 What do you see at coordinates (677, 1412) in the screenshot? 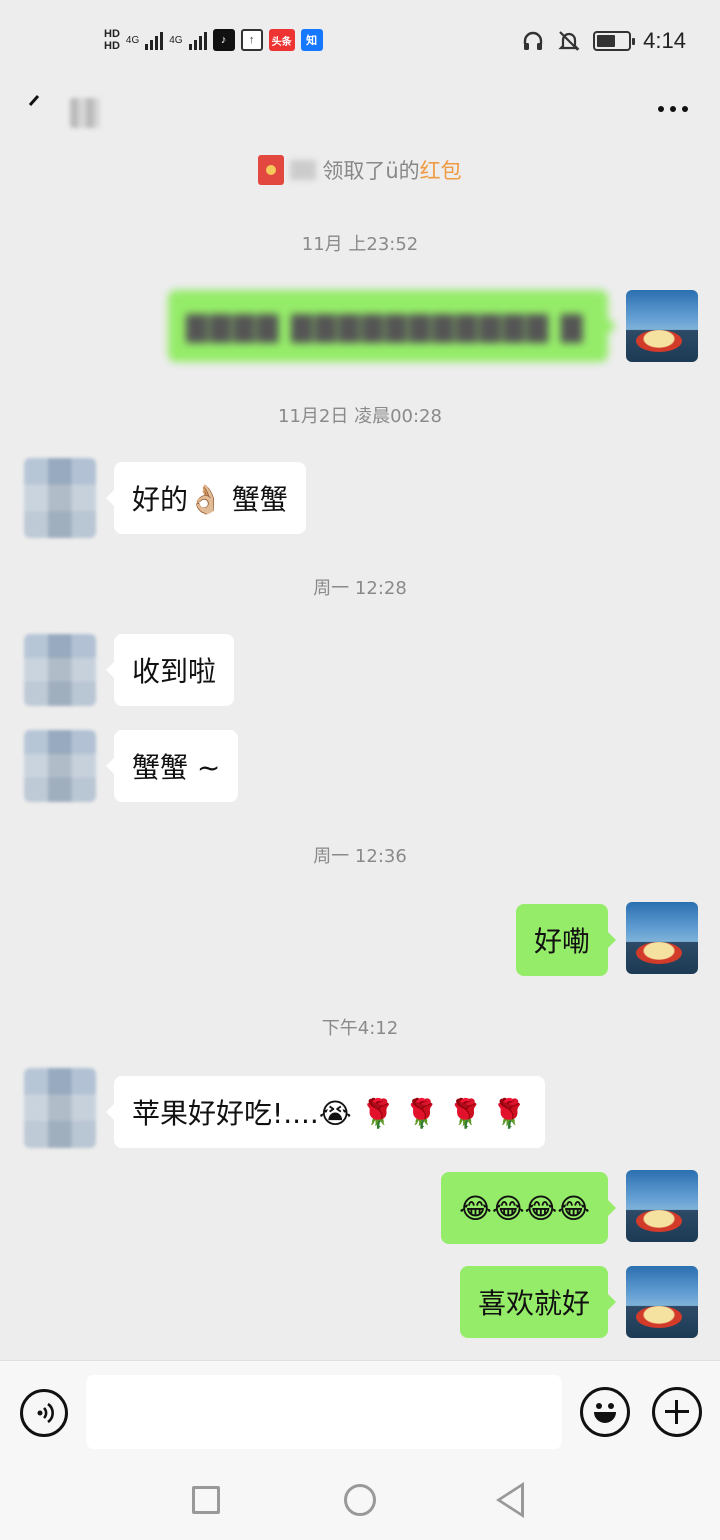
I see `plus-icon` at bounding box center [677, 1412].